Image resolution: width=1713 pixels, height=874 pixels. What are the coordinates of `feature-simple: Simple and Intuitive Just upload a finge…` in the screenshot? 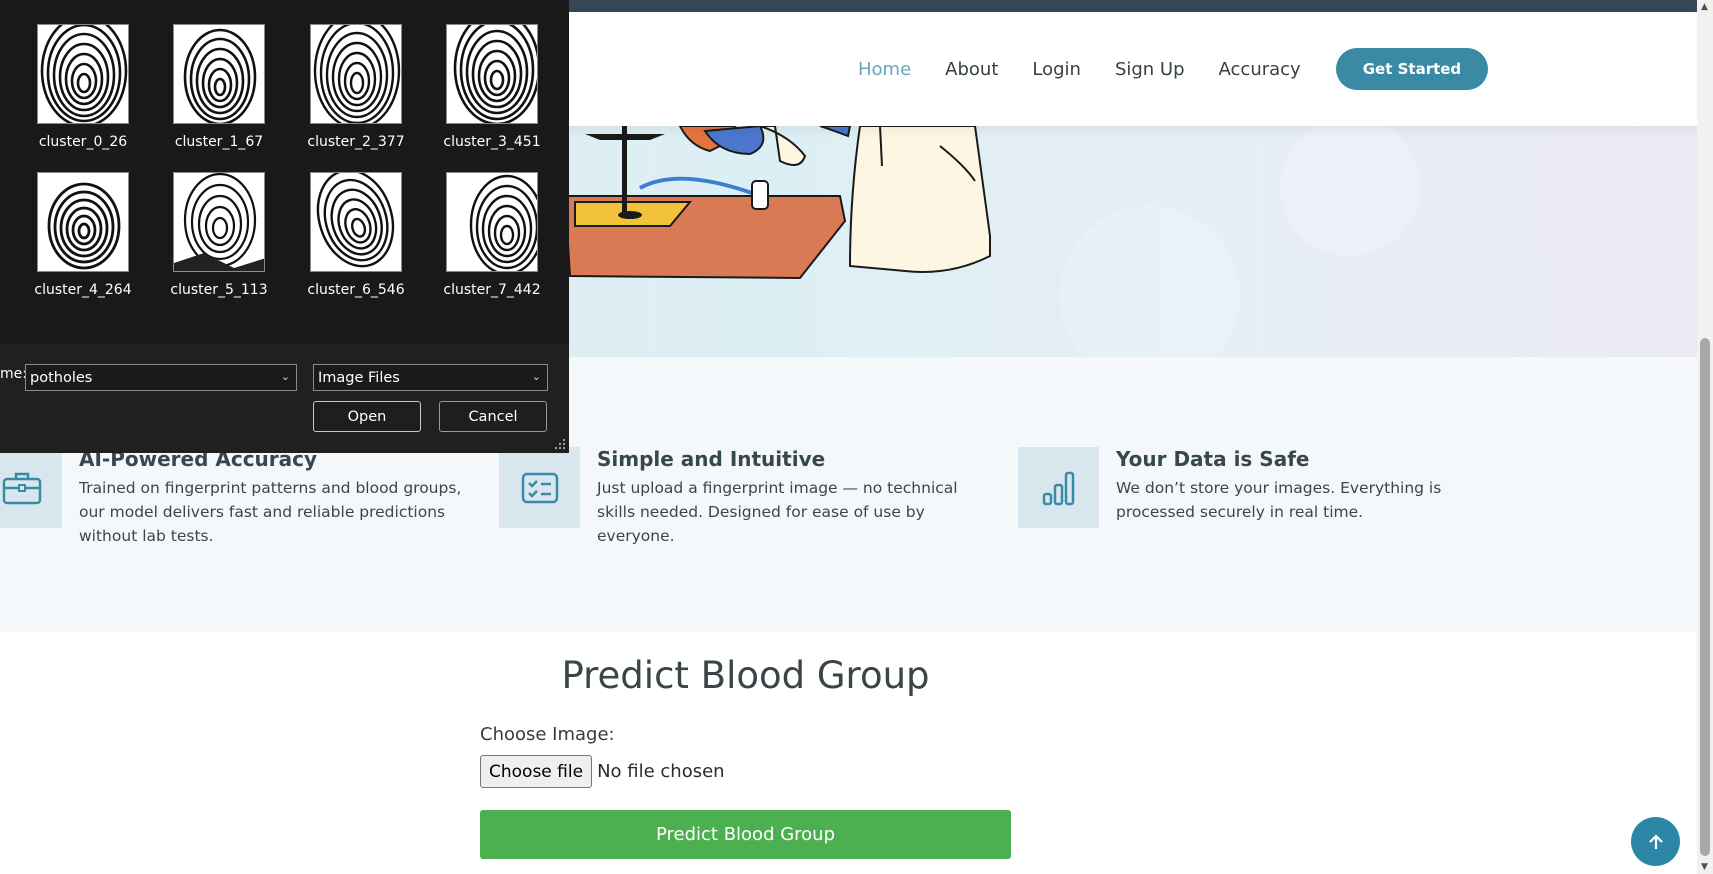 It's located at (744, 497).